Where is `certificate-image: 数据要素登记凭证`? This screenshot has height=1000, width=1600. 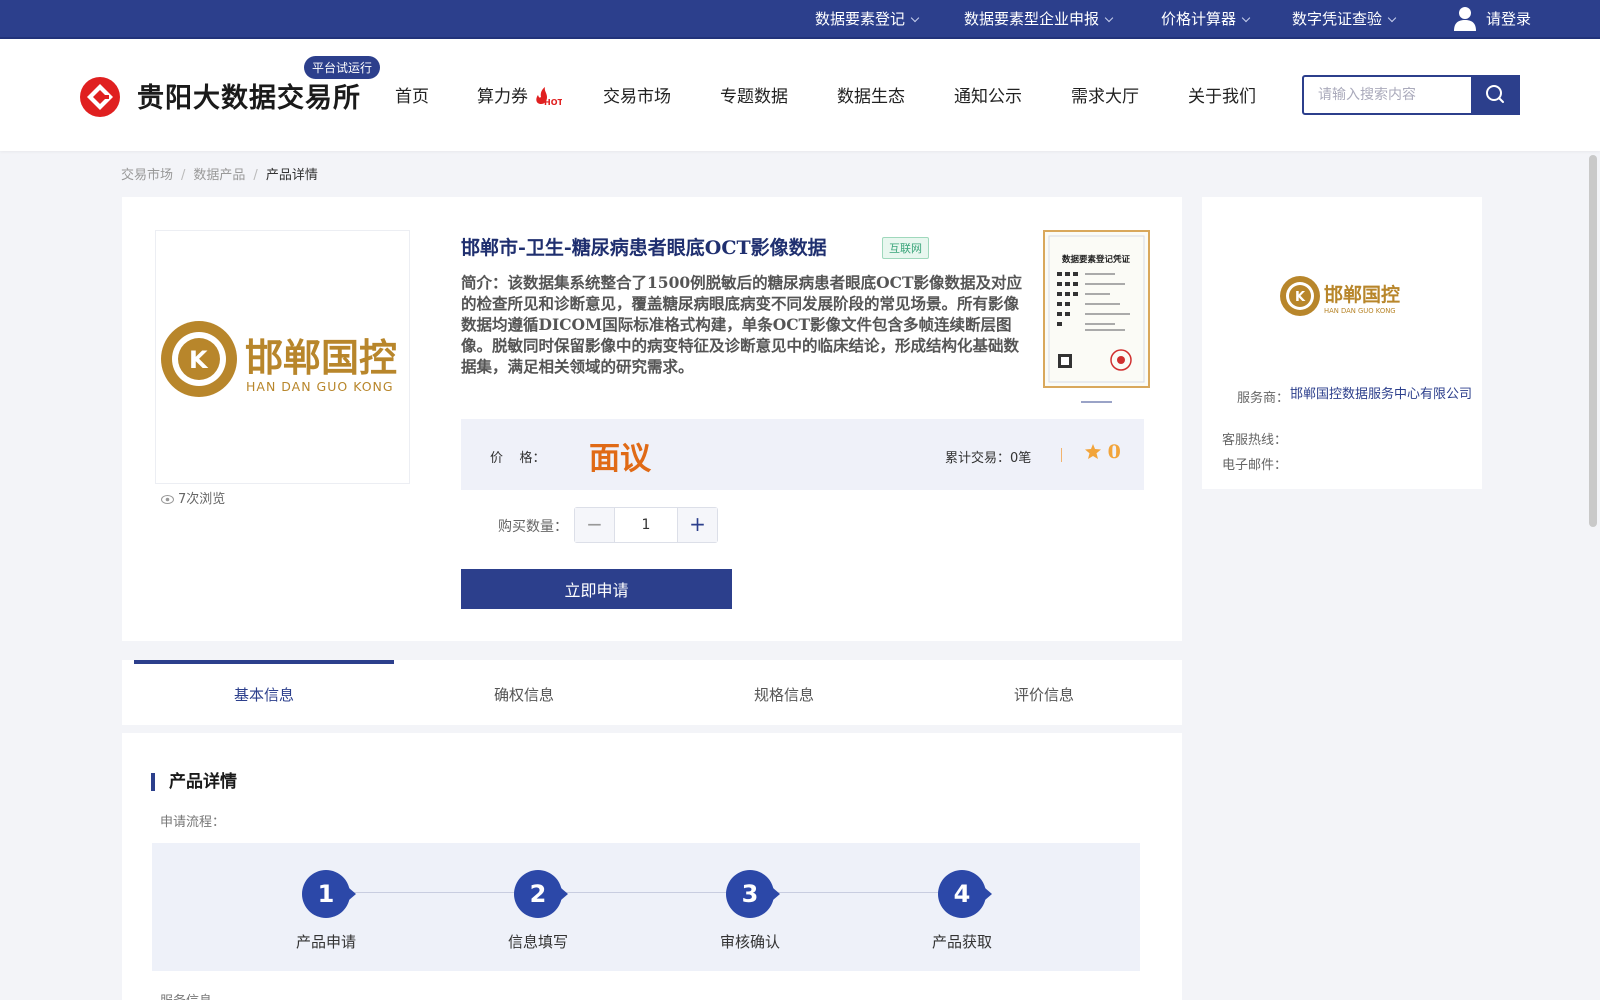
certificate-image: 数据要素登记凭证 is located at coordinates (1096, 309).